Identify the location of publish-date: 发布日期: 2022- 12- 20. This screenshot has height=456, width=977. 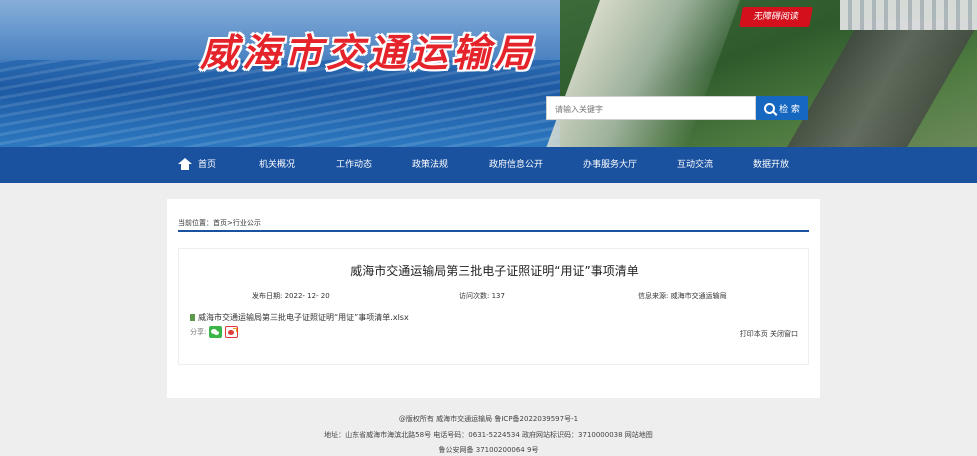
(291, 296).